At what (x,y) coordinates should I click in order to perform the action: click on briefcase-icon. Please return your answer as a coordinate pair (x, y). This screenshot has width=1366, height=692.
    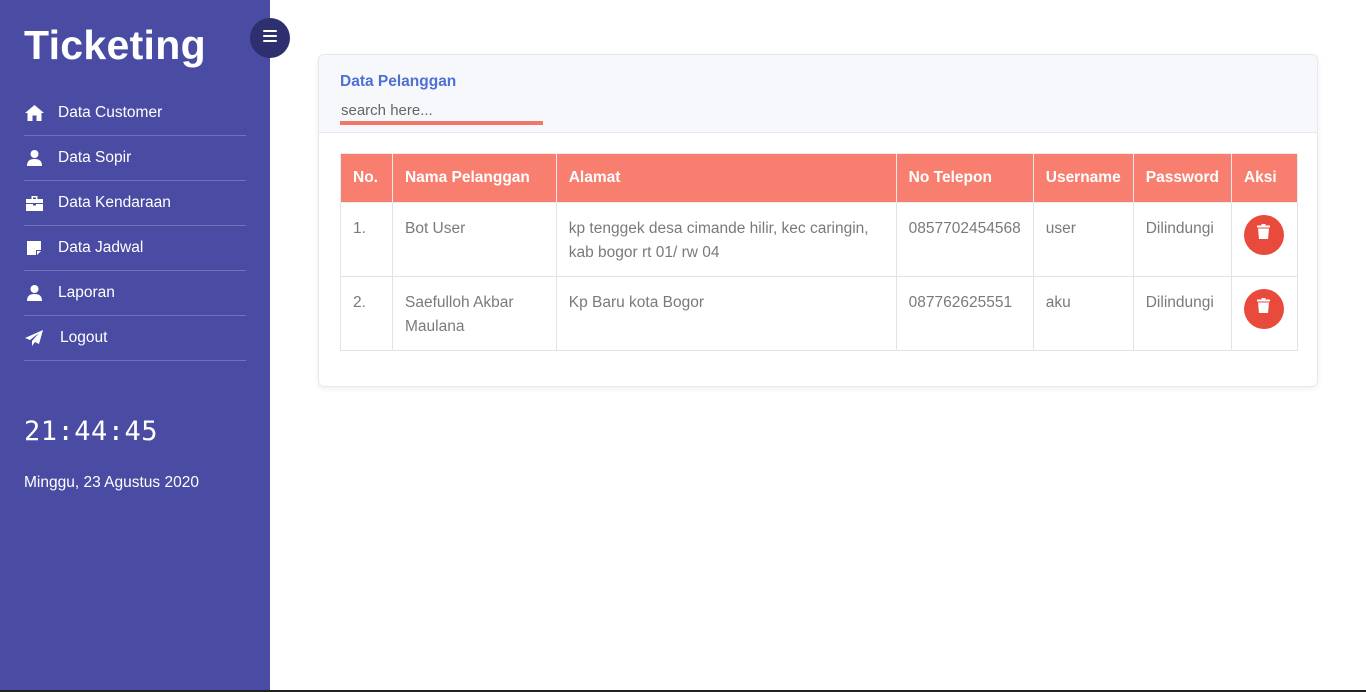
    Looking at the image, I should click on (34, 203).